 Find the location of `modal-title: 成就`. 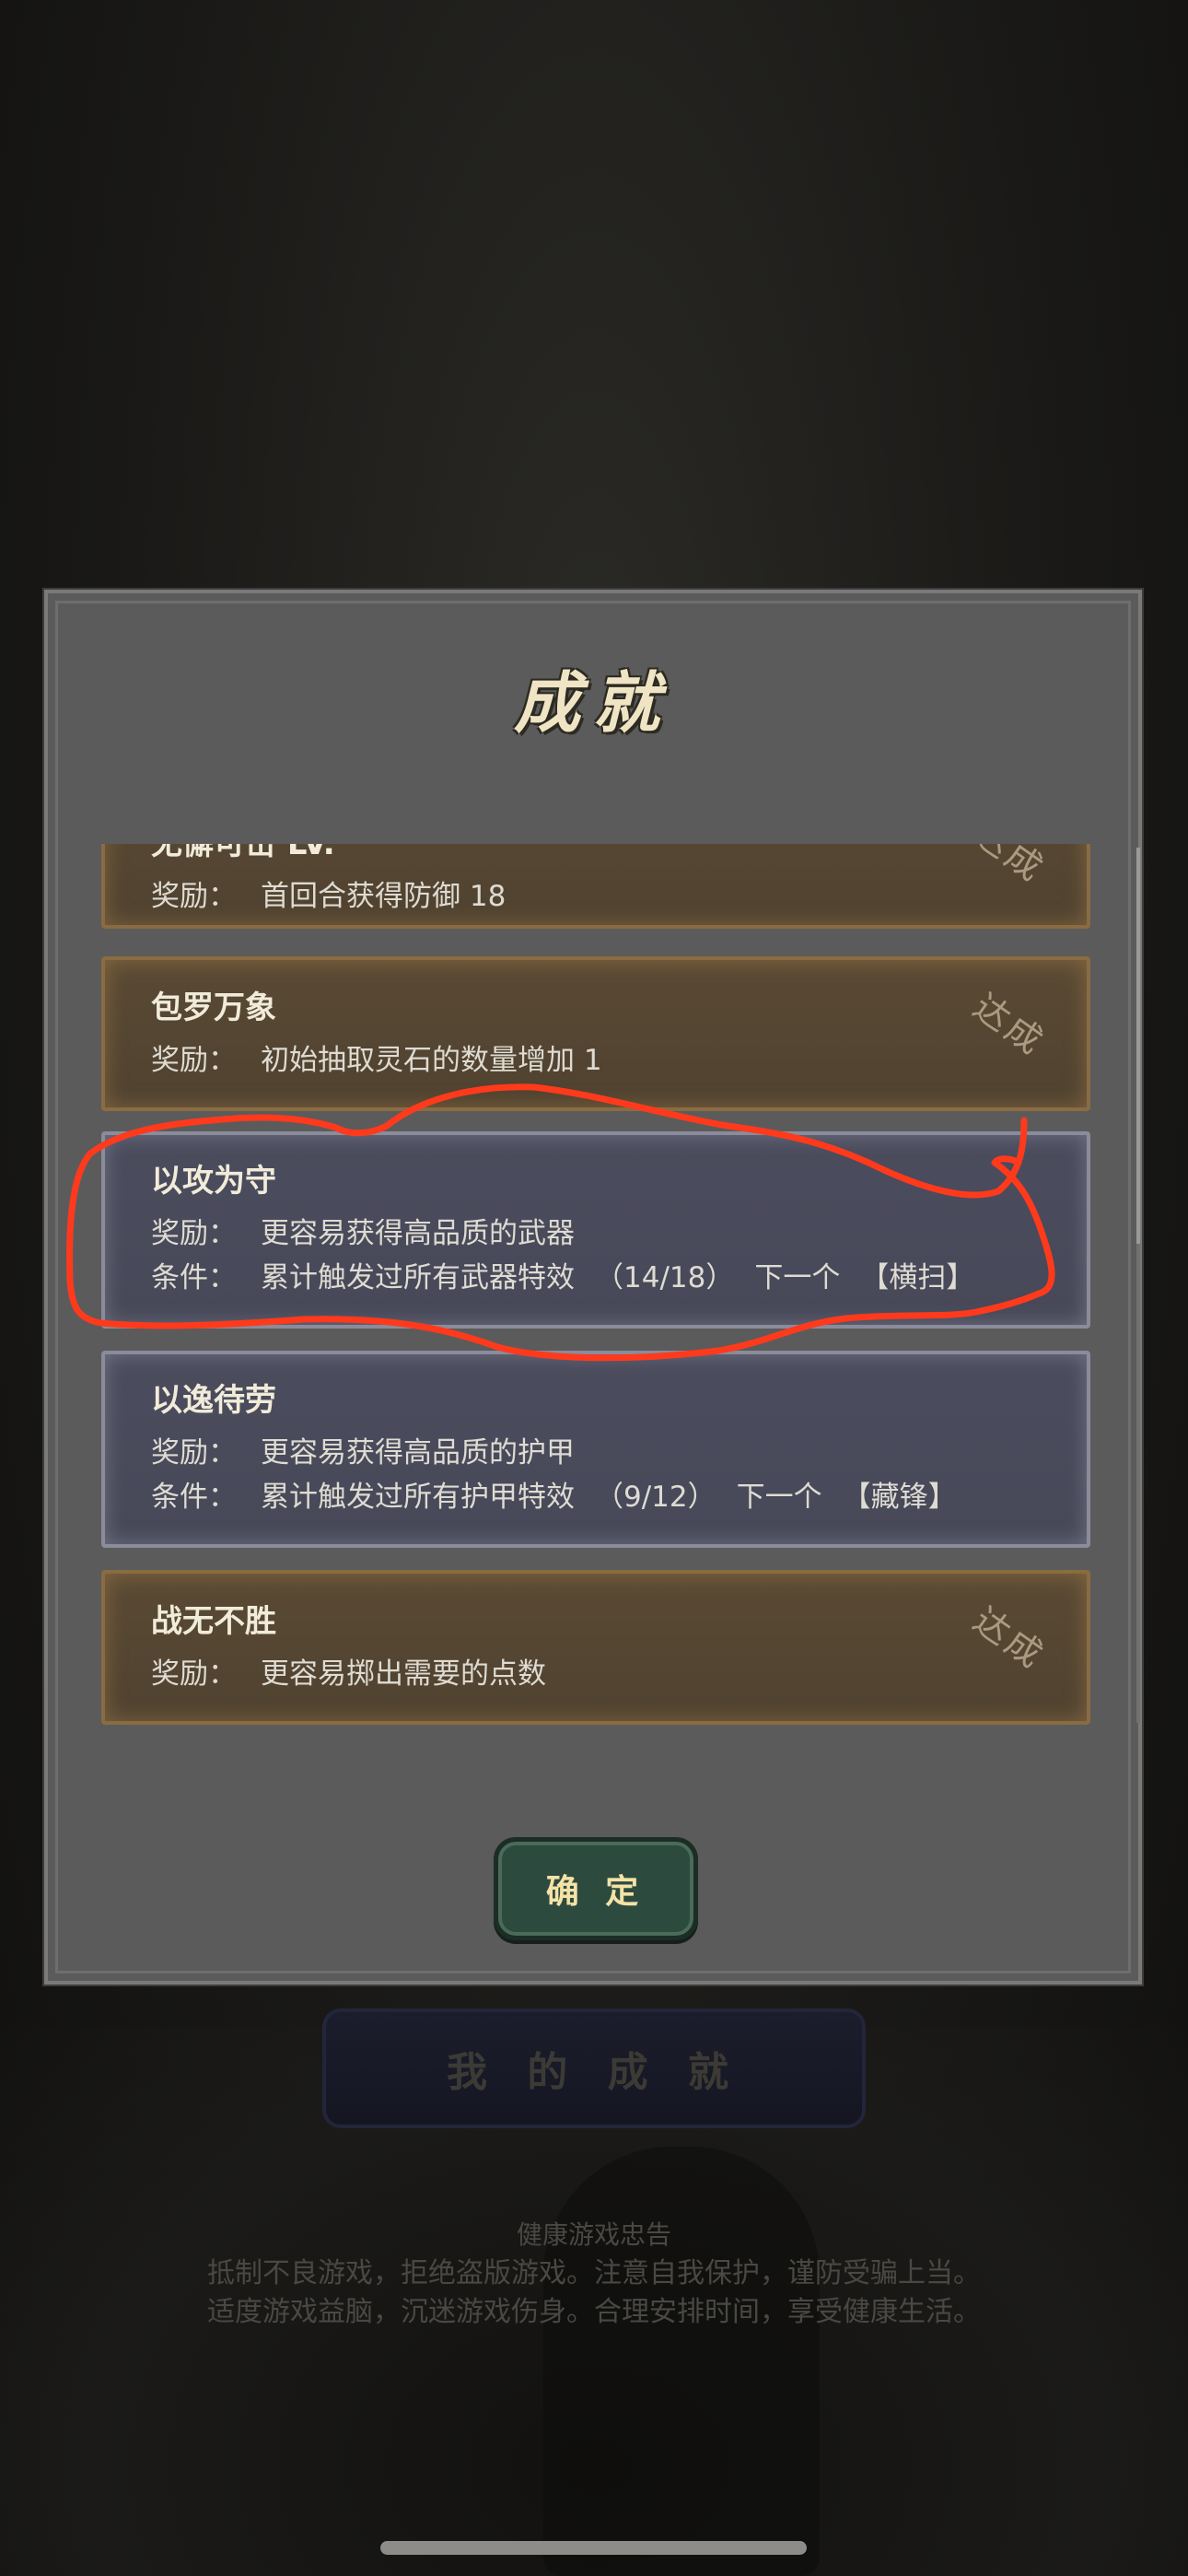

modal-title: 成就 is located at coordinates (592, 702).